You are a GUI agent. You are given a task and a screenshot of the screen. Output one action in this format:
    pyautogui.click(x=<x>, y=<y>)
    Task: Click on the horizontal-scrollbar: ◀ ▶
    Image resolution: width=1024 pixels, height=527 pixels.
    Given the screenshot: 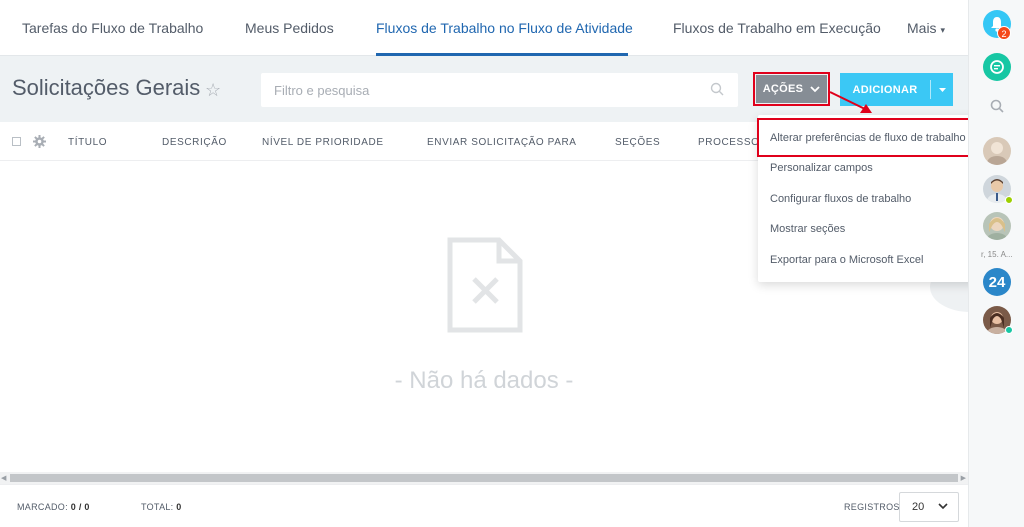 What is the action you would take?
    pyautogui.click(x=484, y=478)
    